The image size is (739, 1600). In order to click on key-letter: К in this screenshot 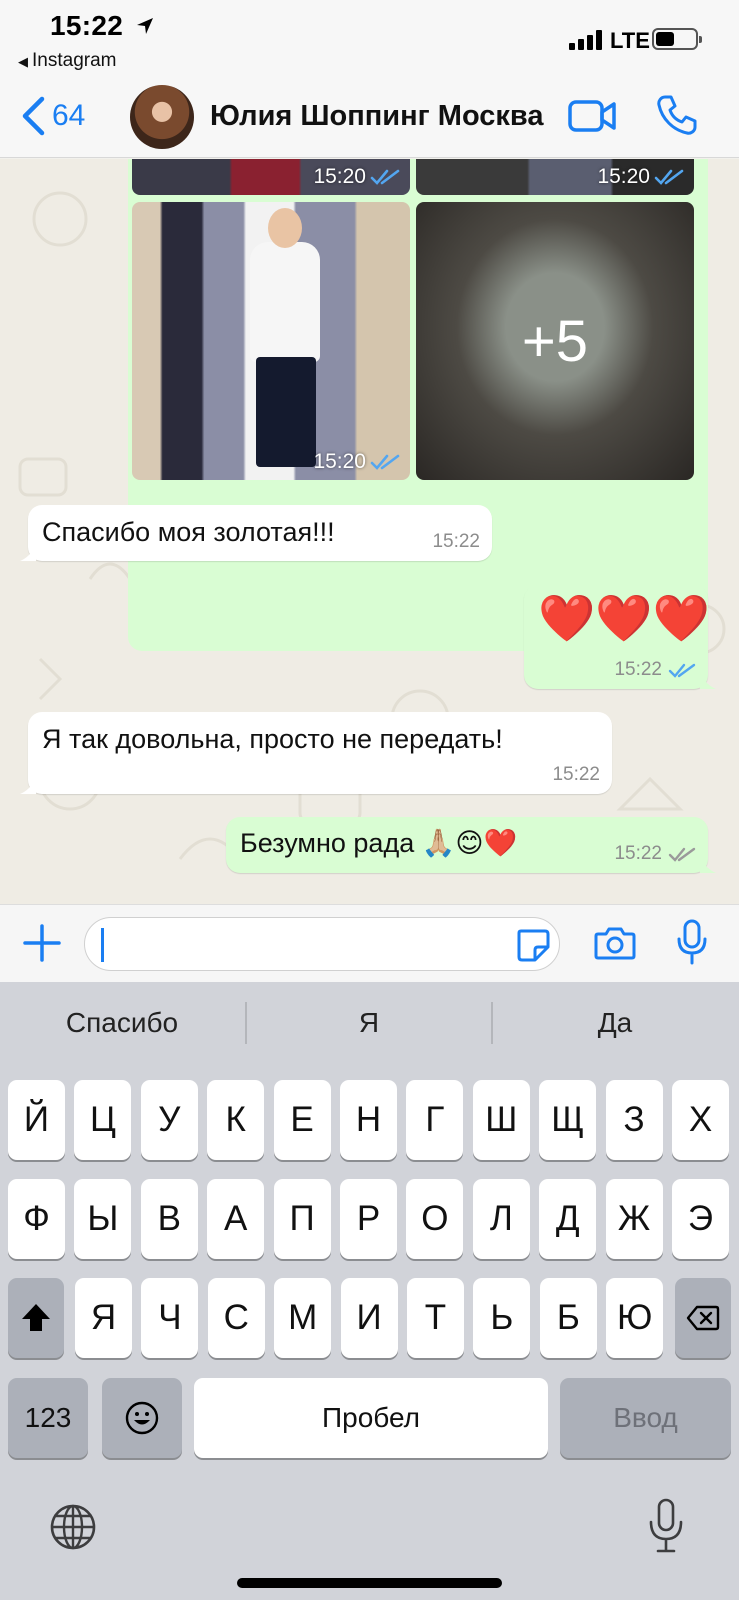, I will do `click(236, 1120)`.